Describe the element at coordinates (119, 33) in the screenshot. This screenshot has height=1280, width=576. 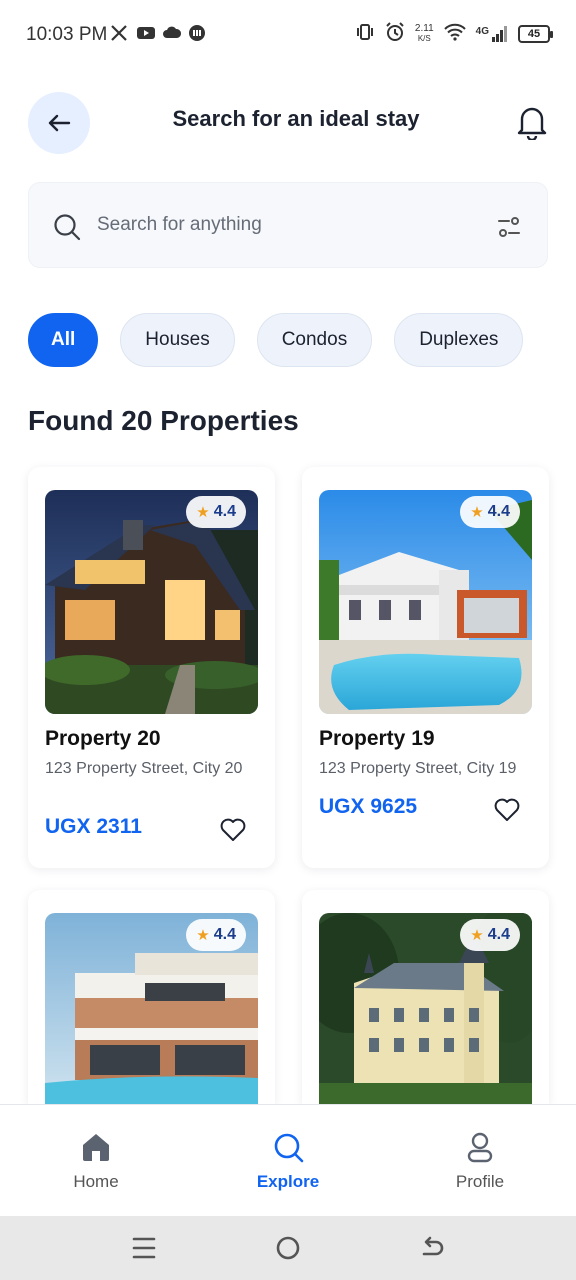
I see `x-app-icon` at that location.